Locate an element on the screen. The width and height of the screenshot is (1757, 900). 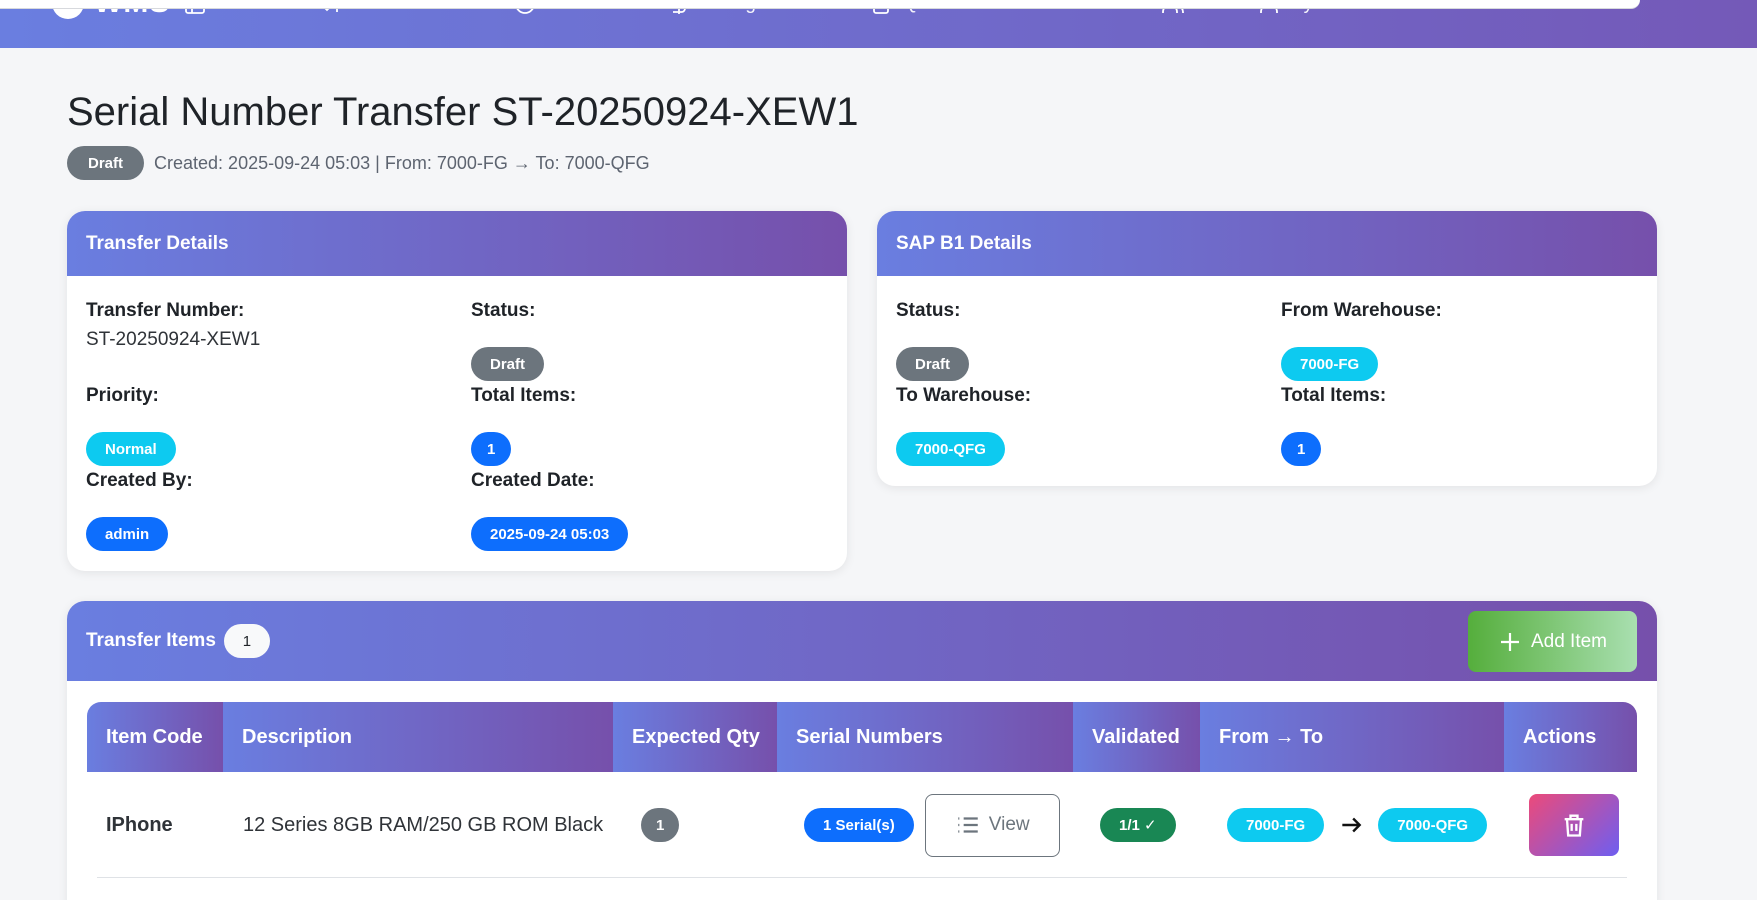
col-item-code: Item Code is located at coordinates (155, 737).